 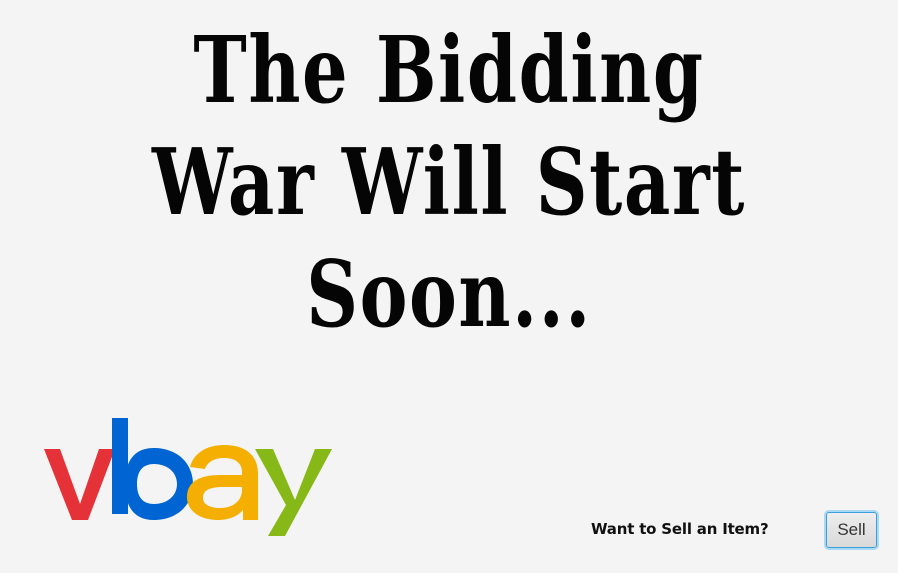 I want to click on vbay-logo, so click(x=188, y=477).